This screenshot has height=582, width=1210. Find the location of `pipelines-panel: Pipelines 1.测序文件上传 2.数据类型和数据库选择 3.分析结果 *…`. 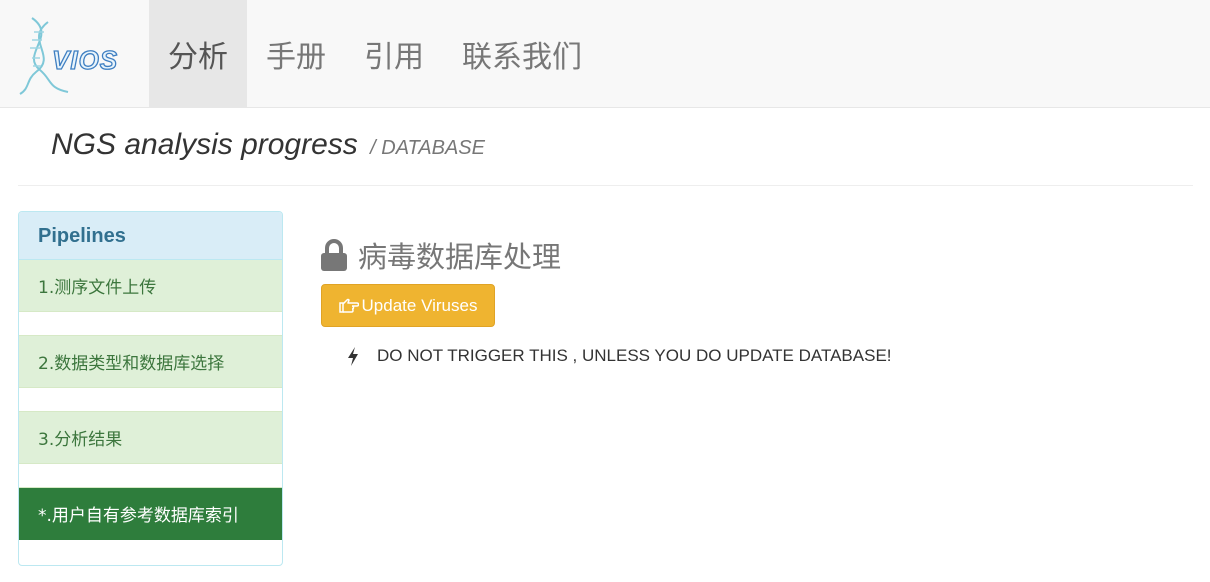

pipelines-panel: Pipelines 1.测序文件上传 2.数据类型和数据库选择 3.分析结果 *… is located at coordinates (150, 388).